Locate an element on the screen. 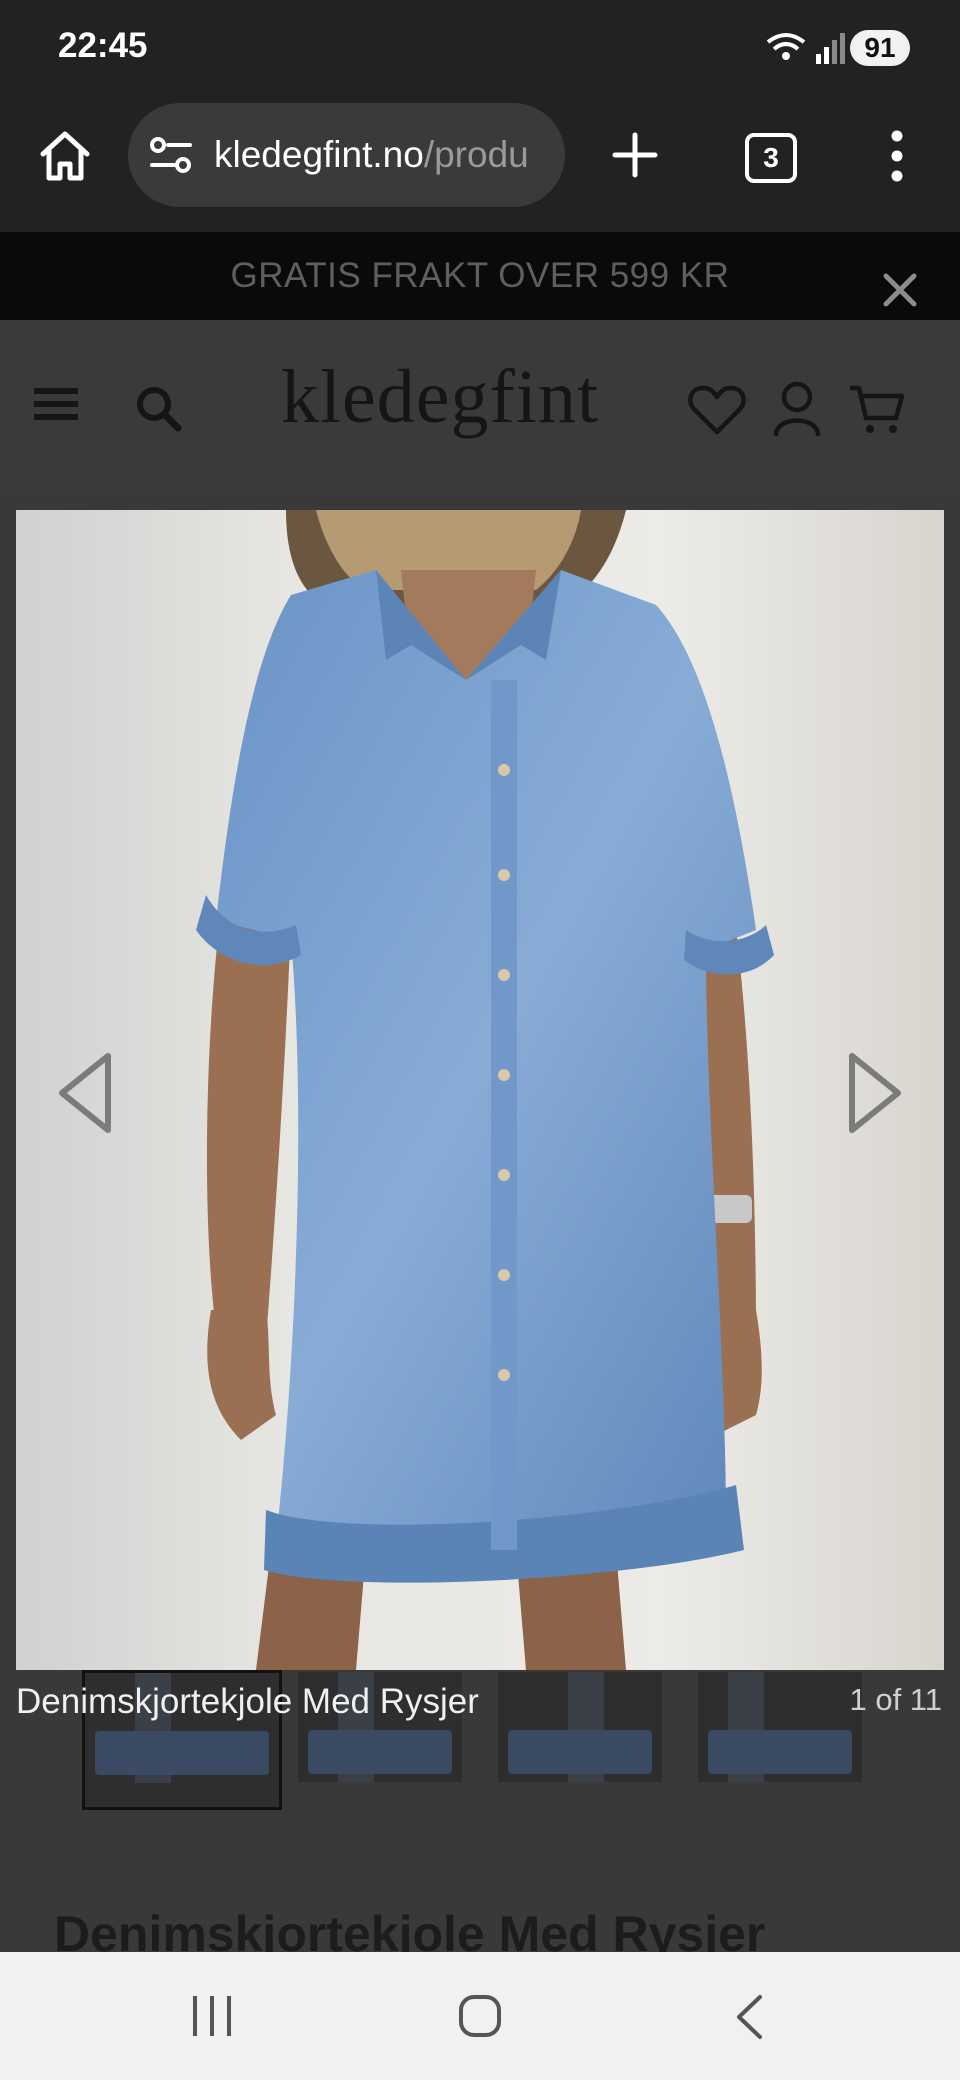 Image resolution: width=960 pixels, height=2080 pixels. image-caption: Denimskjortekjole Med Rysjer is located at coordinates (247, 1701).